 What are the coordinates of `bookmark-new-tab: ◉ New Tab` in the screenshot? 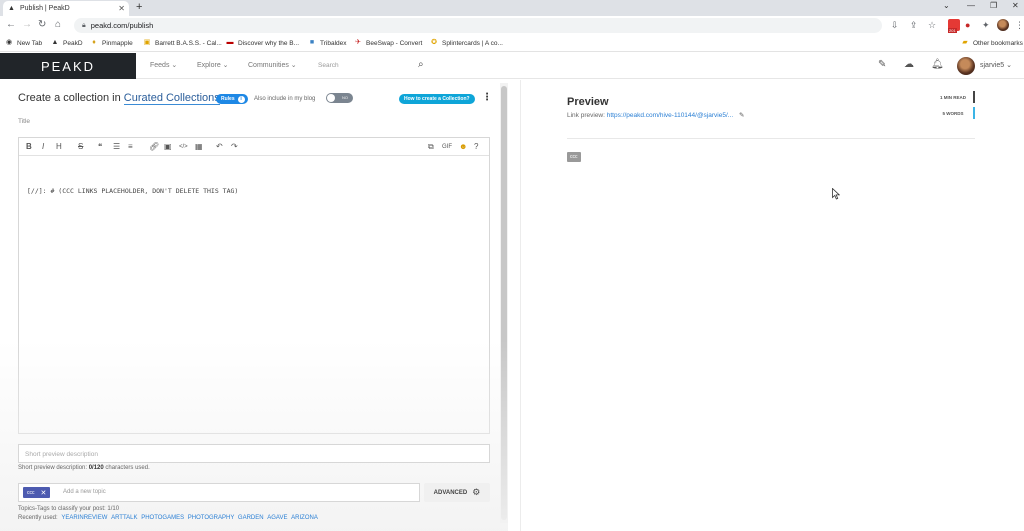 It's located at (23, 43).